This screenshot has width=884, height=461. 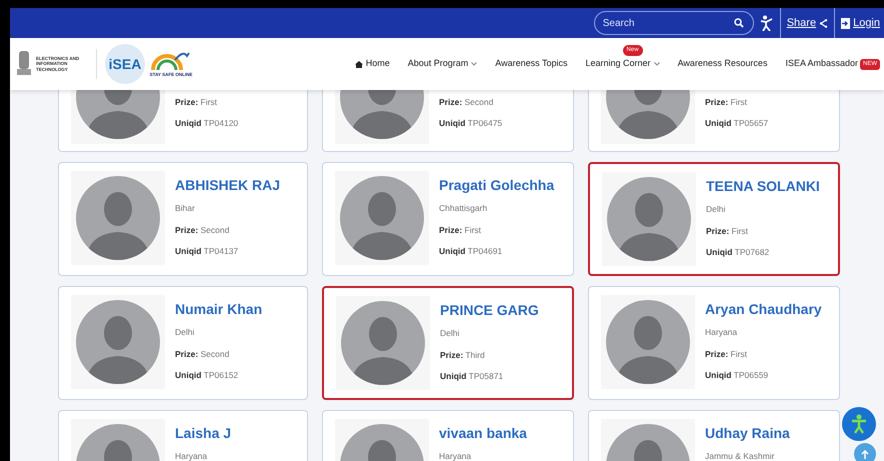 I want to click on uniqid-text: Uniqid TP04137, so click(x=207, y=251).